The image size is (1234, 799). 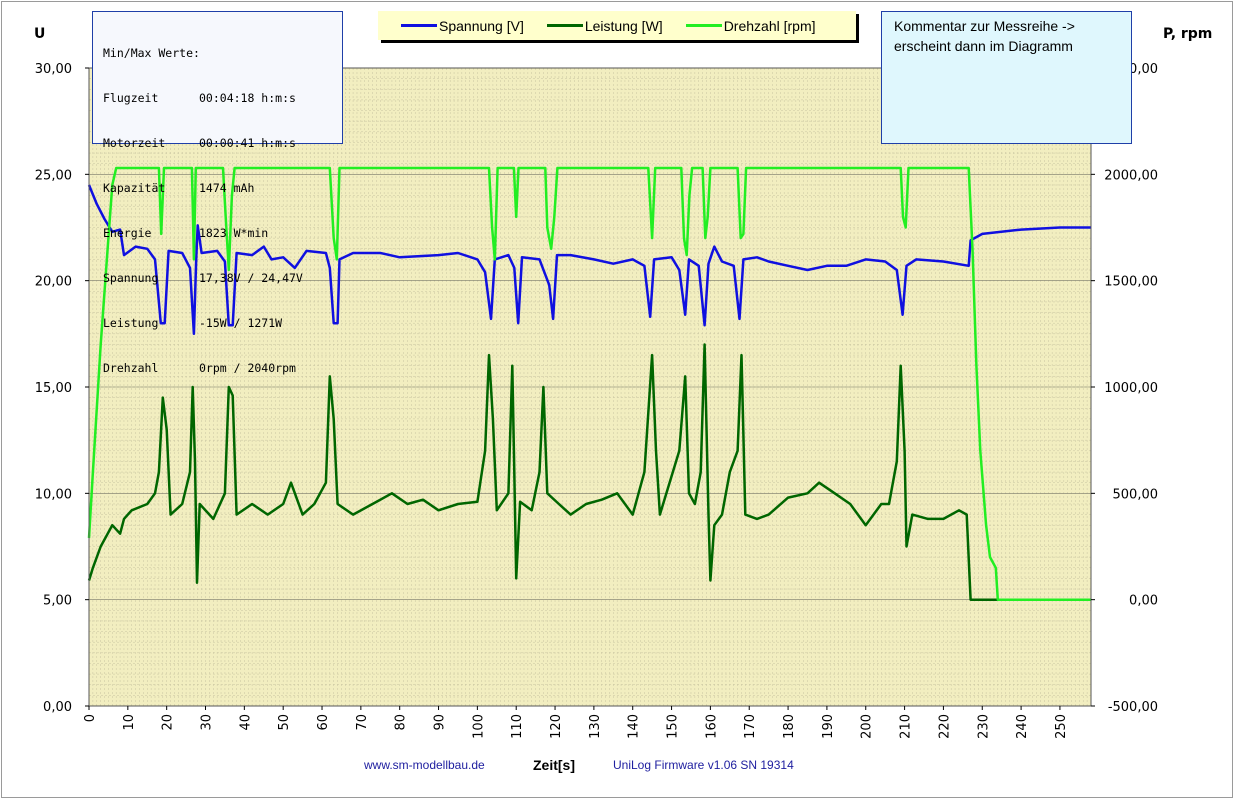 I want to click on y-tick-label-left: 15,00, so click(x=53, y=388).